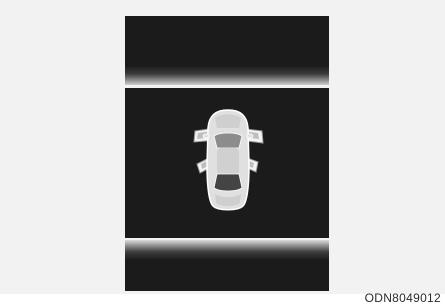 This screenshot has width=445, height=305. I want to click on car-top-view-doors-open-icon, so click(228, 160).